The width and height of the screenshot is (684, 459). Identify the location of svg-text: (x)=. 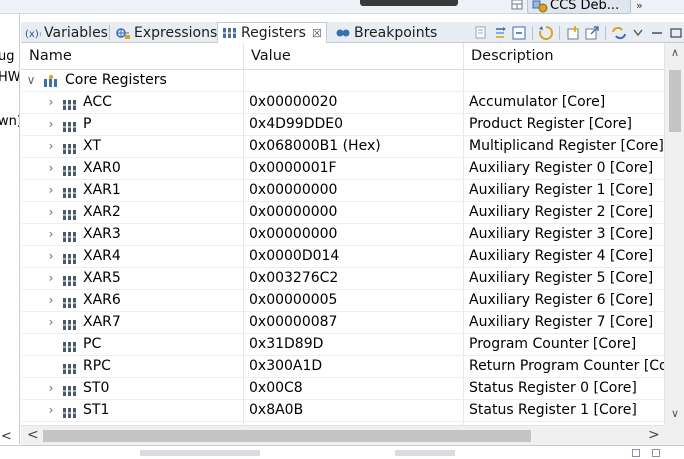
(33, 34).